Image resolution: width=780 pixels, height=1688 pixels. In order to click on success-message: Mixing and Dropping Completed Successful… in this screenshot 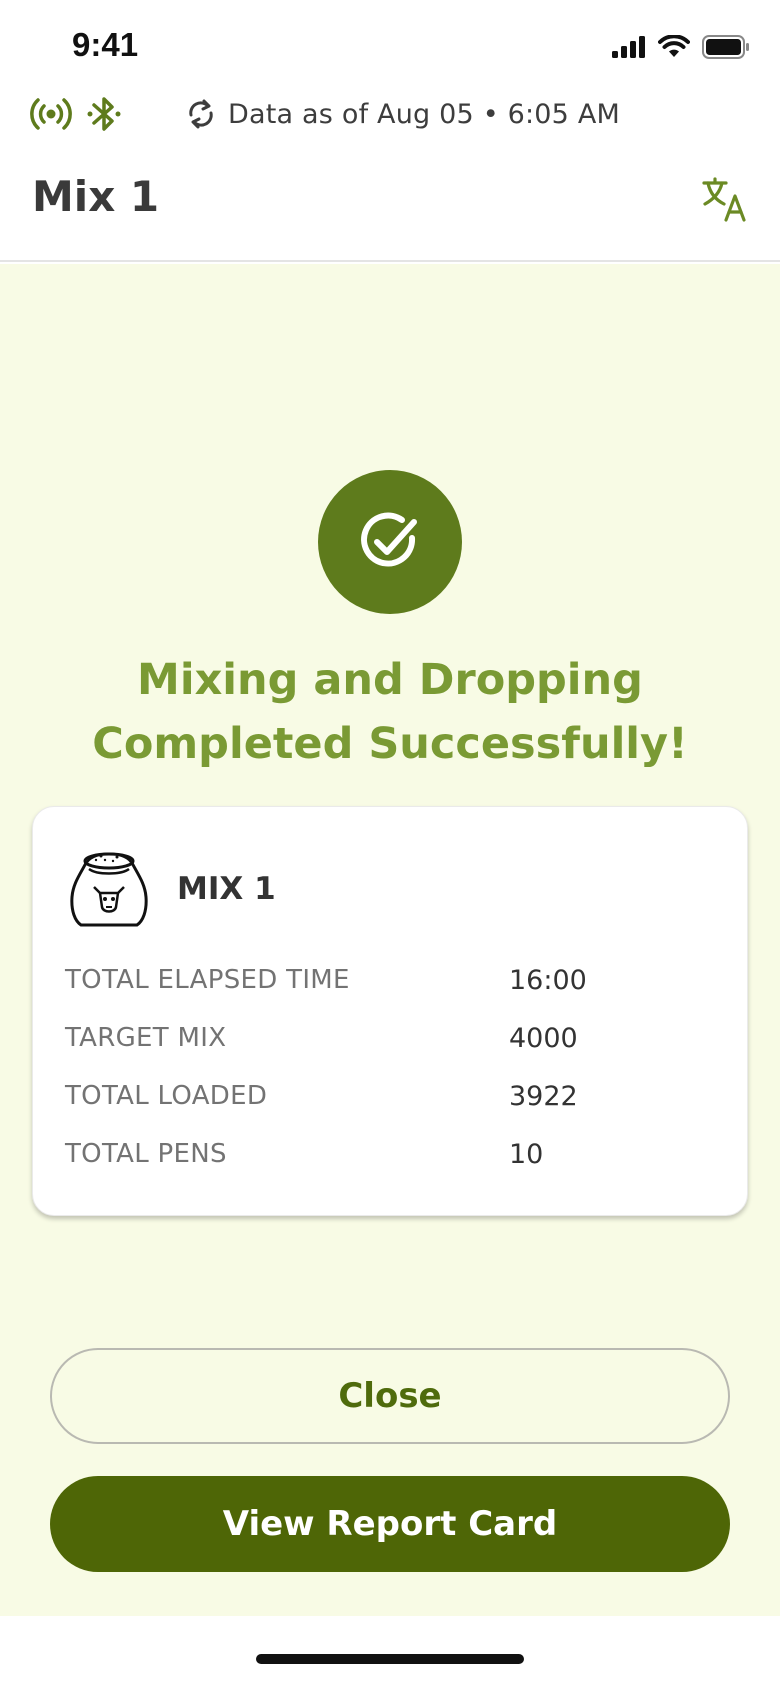, I will do `click(390, 712)`.